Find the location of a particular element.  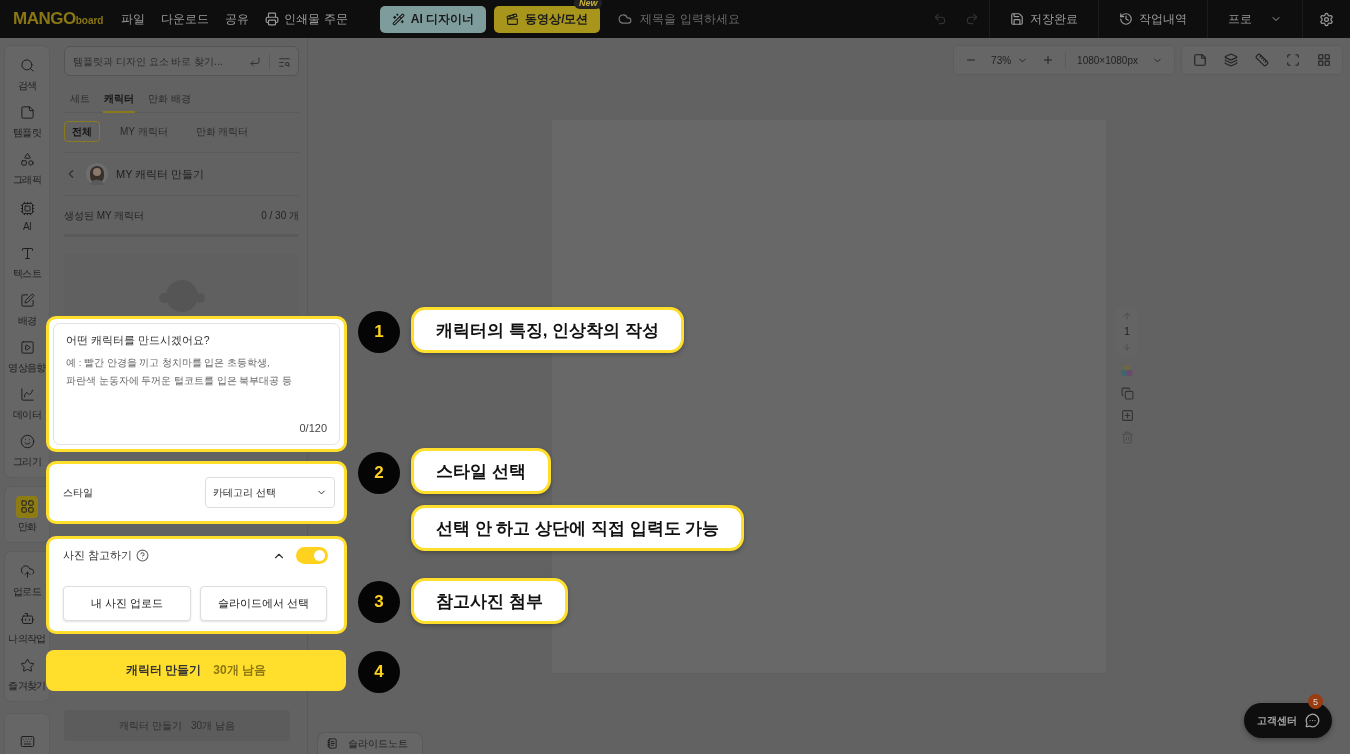

redo-icon is located at coordinates (972, 19).